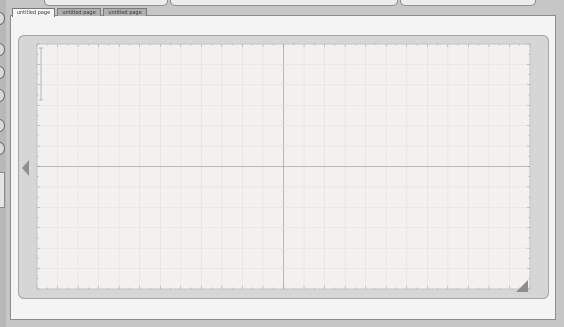 This screenshot has height=327, width=564. What do you see at coordinates (33, 12) in the screenshot?
I see `tab-page-1: untitled page` at bounding box center [33, 12].